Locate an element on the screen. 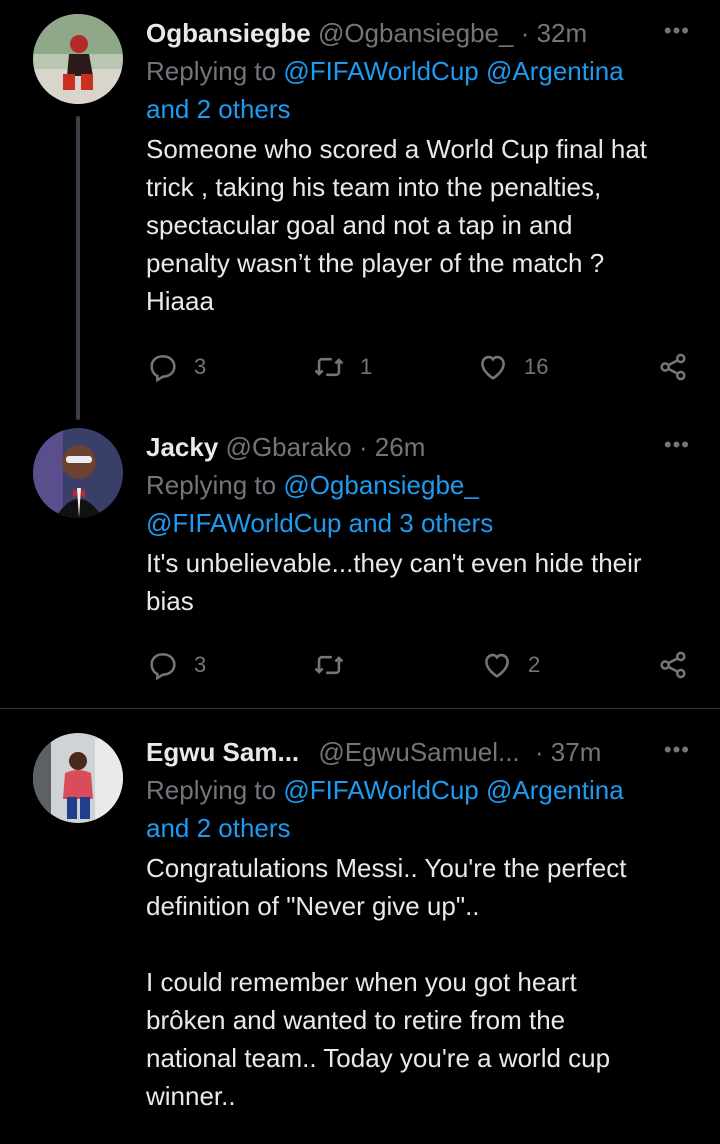 This screenshot has height=1144, width=720. display-name: Jacky is located at coordinates (182, 447).